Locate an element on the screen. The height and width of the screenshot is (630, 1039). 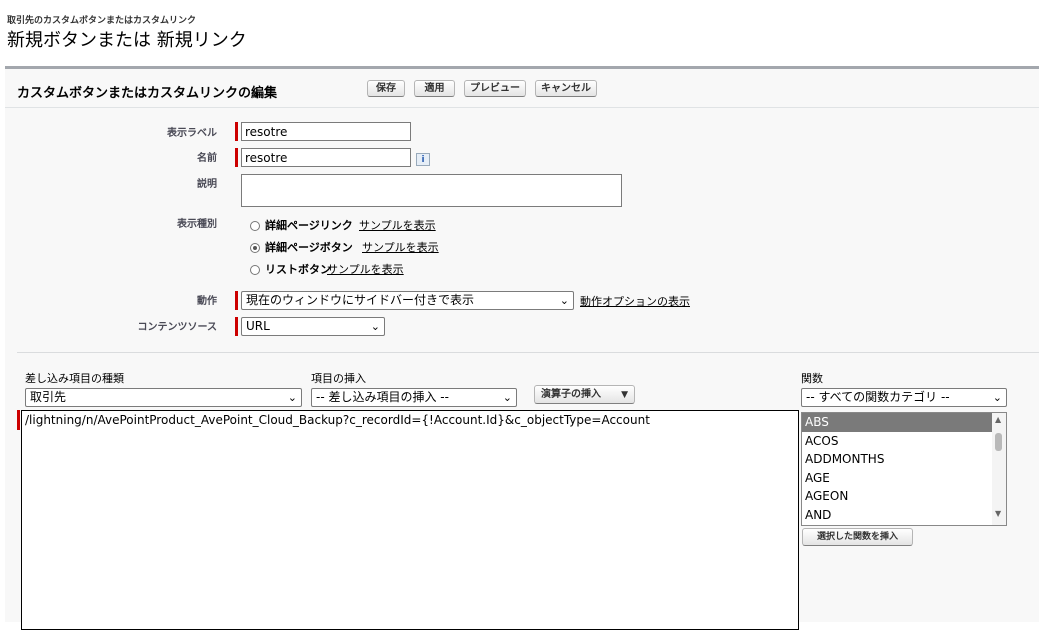
behavior-select: 現在のウィンドウにサイドバー付きで表示 ⌄ is located at coordinates (407, 300).